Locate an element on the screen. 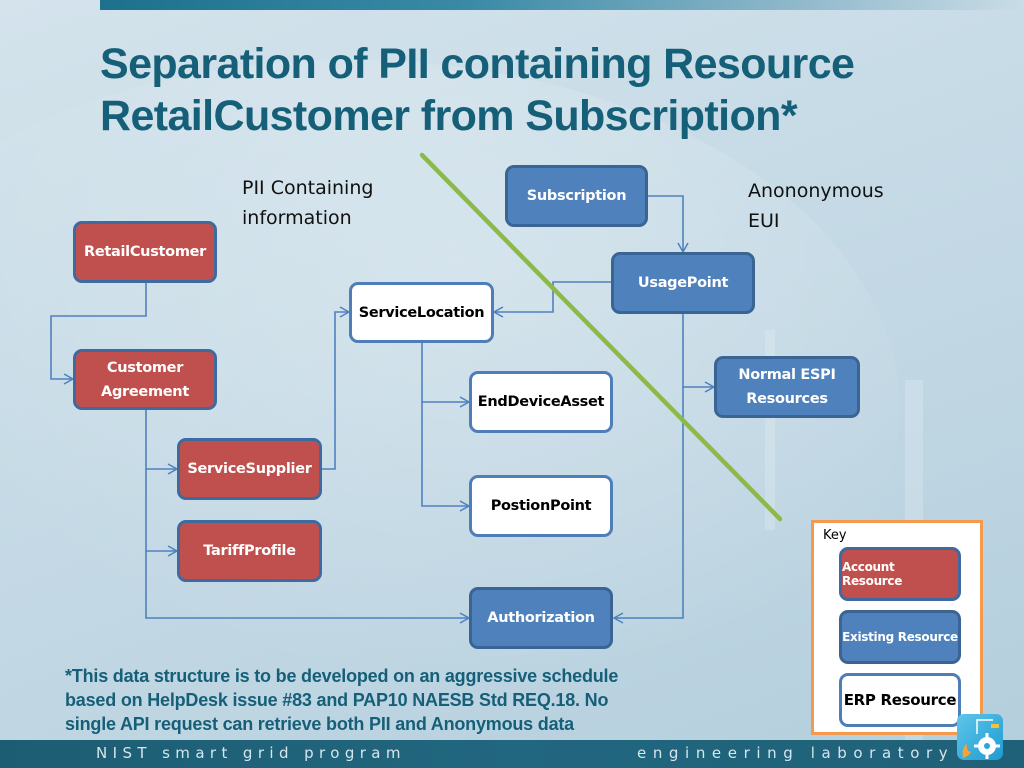 The image size is (1024, 768). legend-label: Account Resource is located at coordinates (872, 574).